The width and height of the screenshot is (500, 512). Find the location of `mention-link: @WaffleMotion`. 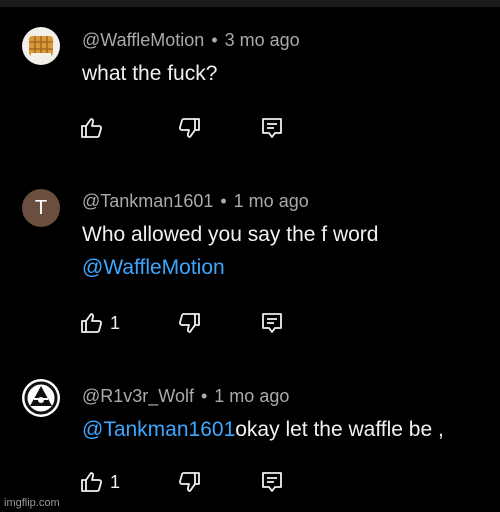

mention-link: @WaffleMotion is located at coordinates (153, 267).